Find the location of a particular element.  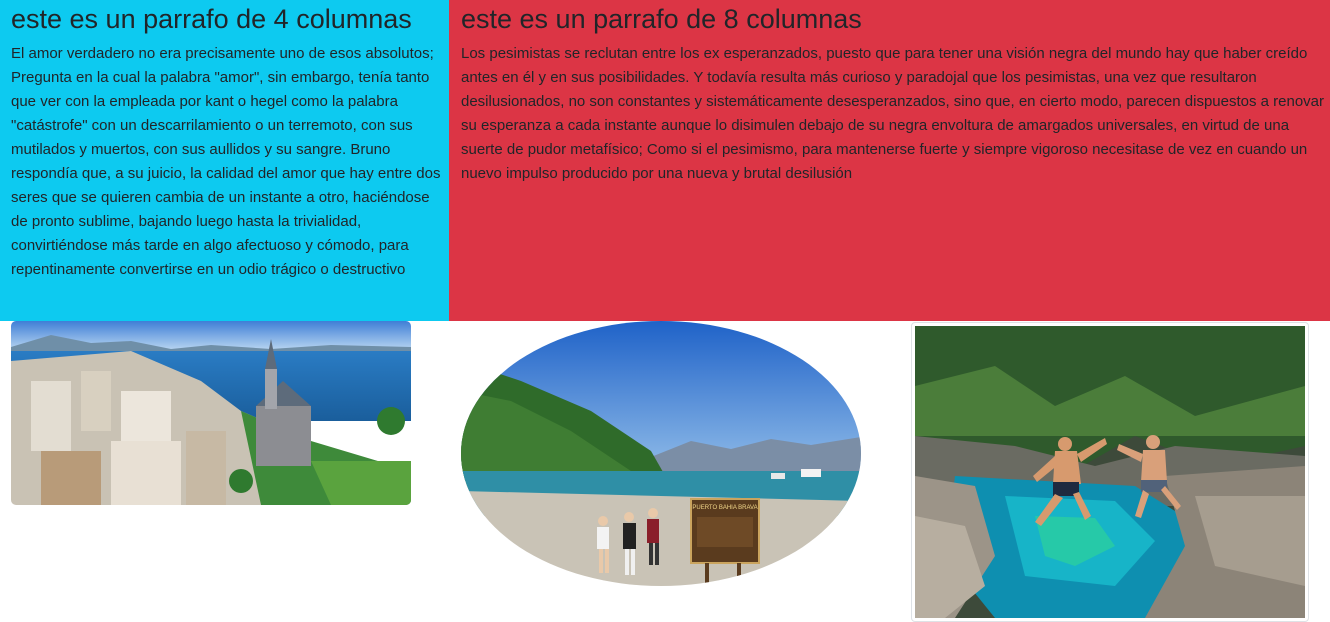

ellipse-beach-image: PUERTO BAHIA BRAVA is located at coordinates (661, 453).